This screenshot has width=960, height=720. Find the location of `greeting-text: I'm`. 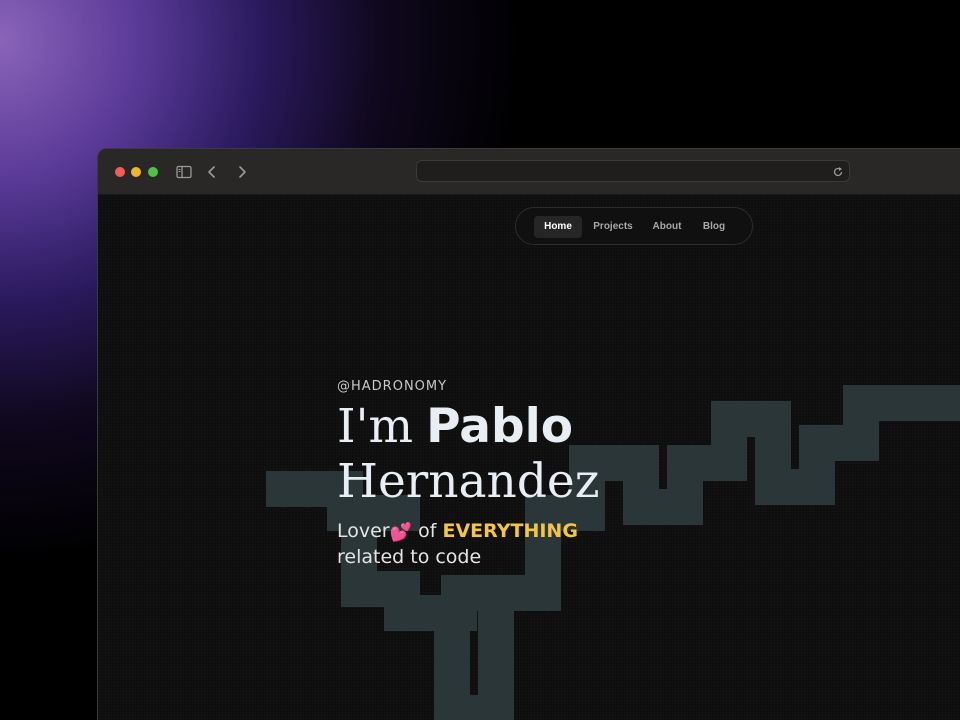

greeting-text: I'm is located at coordinates (375, 426).